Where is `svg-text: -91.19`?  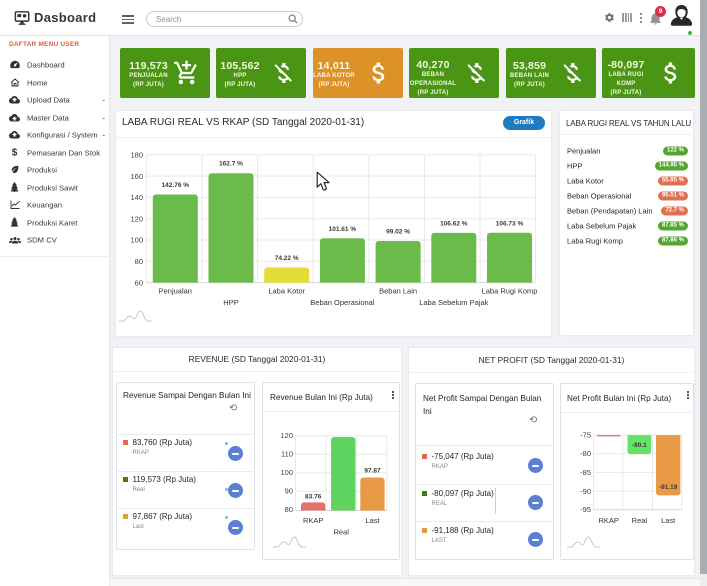 svg-text: -91.19 is located at coordinates (667, 487).